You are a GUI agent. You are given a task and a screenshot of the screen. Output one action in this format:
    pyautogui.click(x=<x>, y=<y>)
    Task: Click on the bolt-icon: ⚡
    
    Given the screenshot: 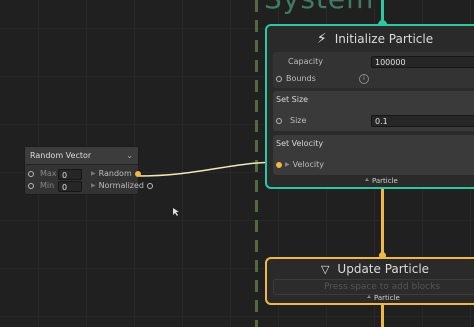 What is the action you would take?
    pyautogui.click(x=321, y=39)
    